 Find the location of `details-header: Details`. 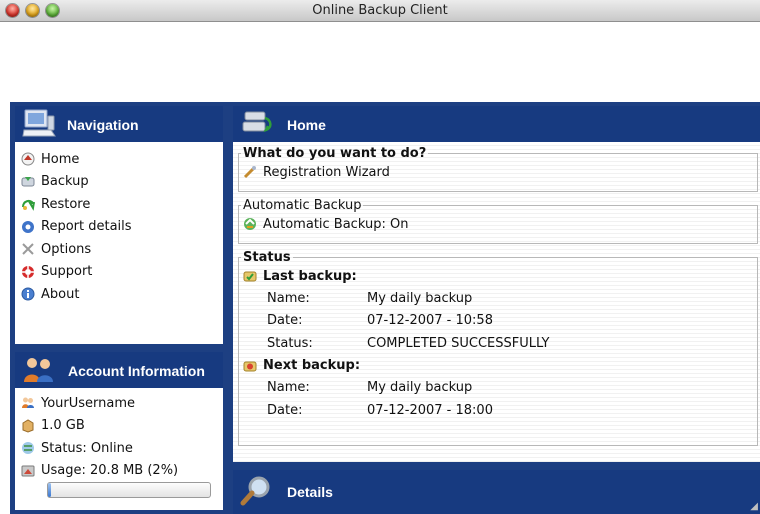

details-header: Details is located at coordinates (496, 492).